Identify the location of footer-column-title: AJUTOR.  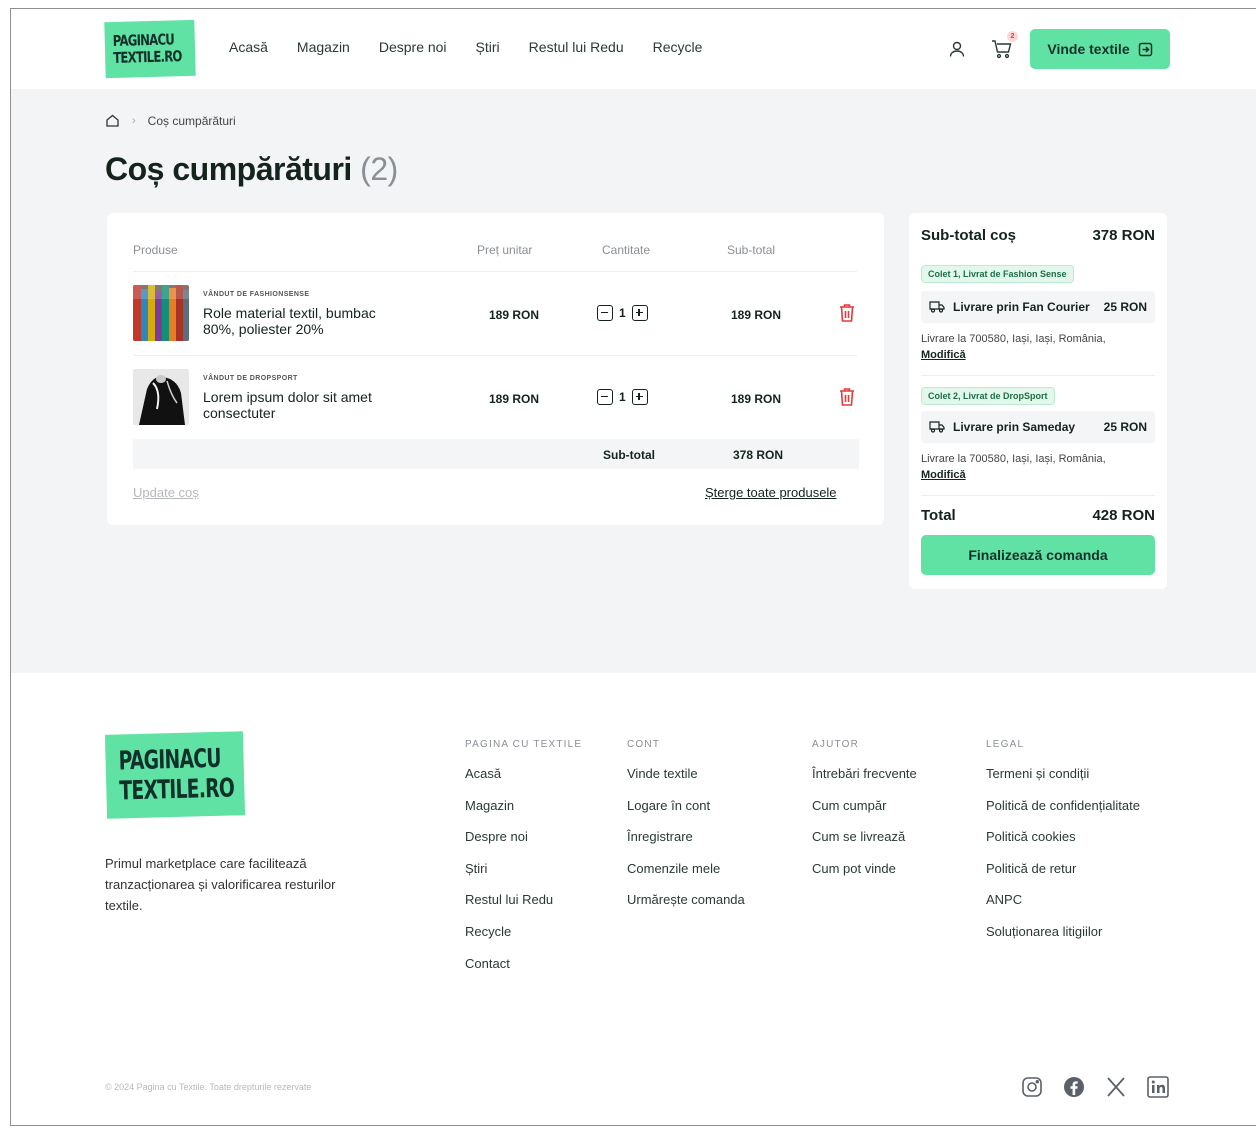
(836, 744).